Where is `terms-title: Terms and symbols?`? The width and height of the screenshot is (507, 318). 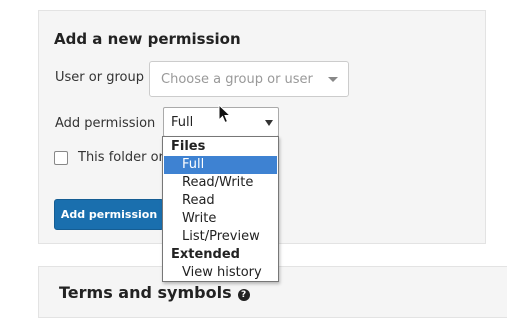
terms-title: Terms and symbols? is located at coordinates (154, 292).